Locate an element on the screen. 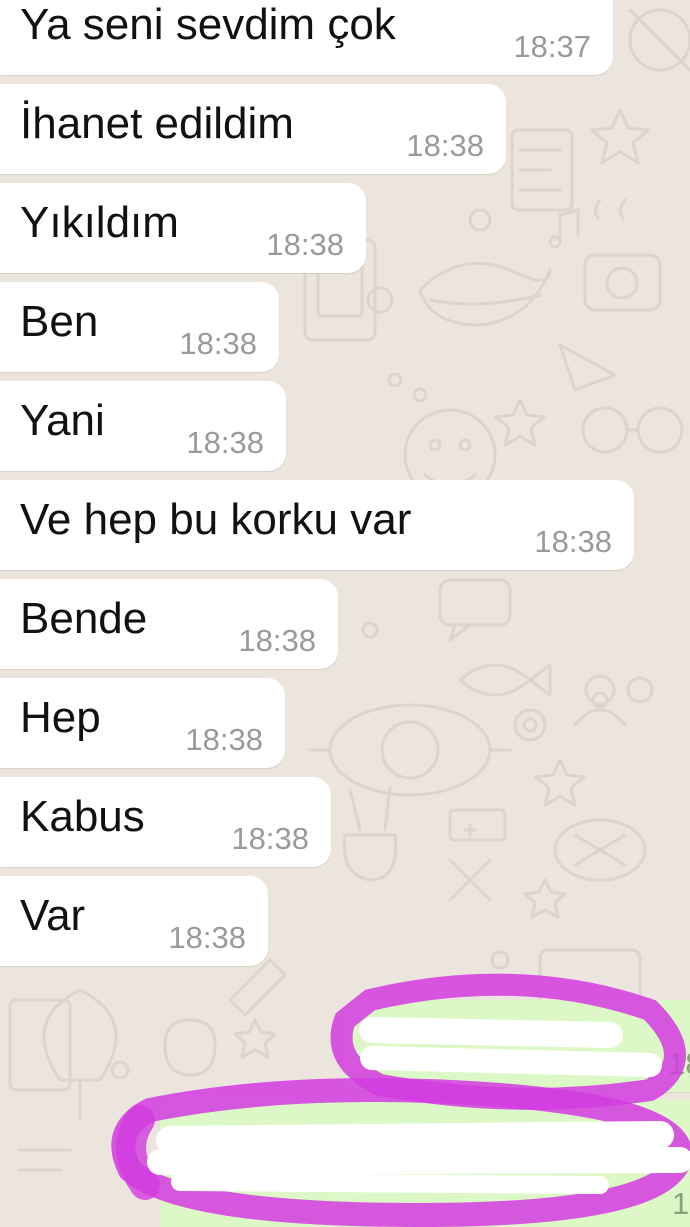  message-bubble-2: İhanet edildim 18:38 is located at coordinates (253, 129).